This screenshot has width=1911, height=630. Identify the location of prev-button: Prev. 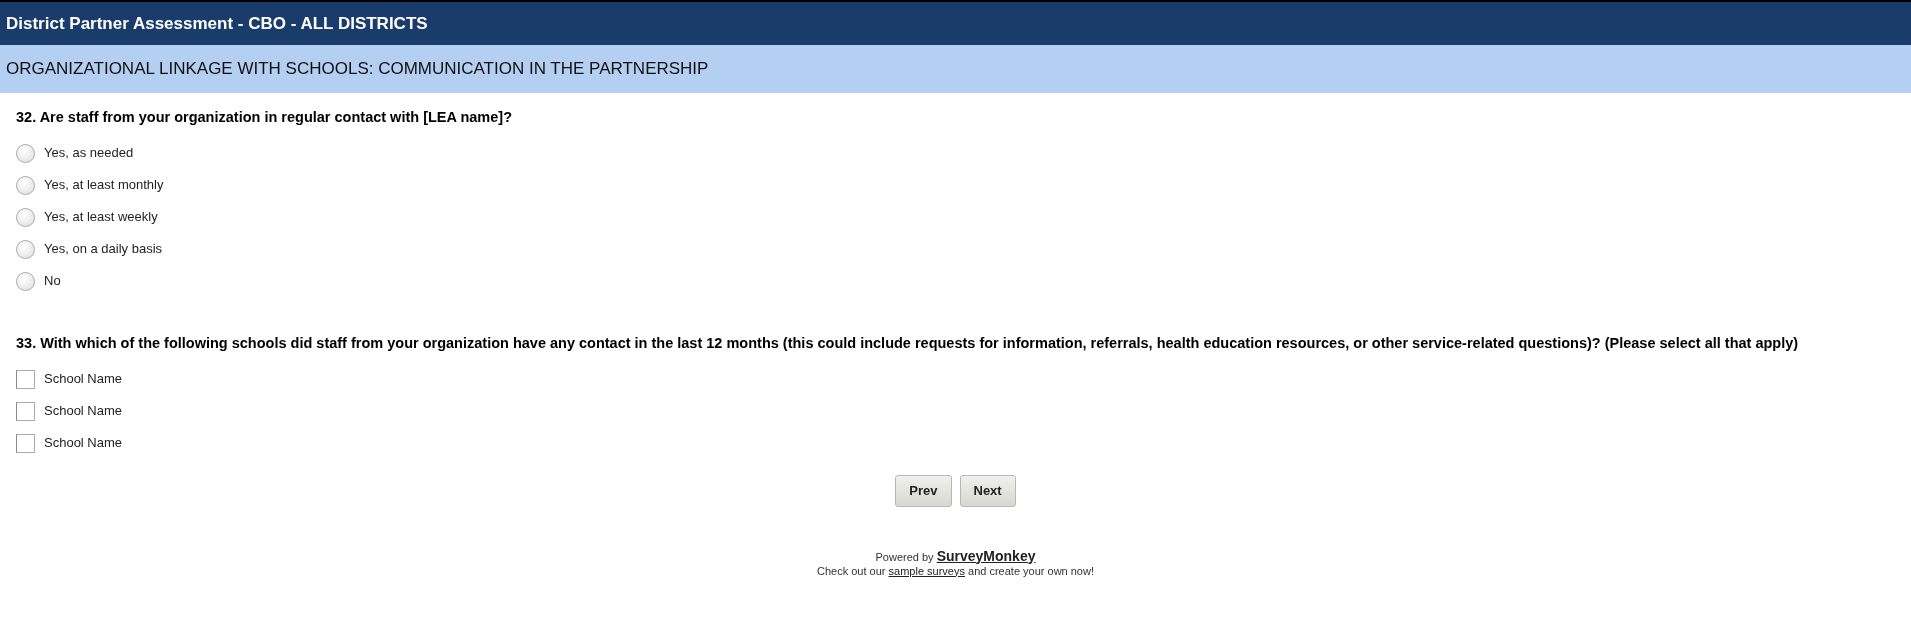
(923, 491).